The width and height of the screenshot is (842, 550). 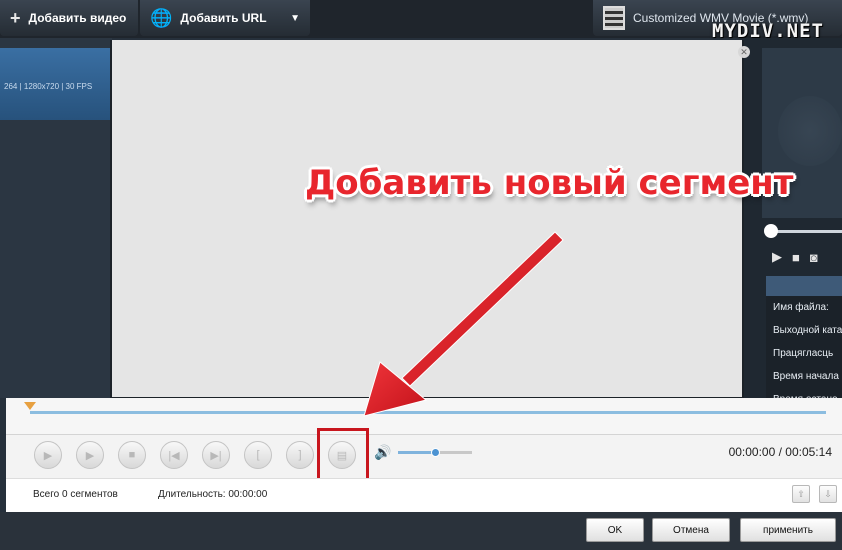 I want to click on side-stop-icon: ■, so click(x=796, y=257).